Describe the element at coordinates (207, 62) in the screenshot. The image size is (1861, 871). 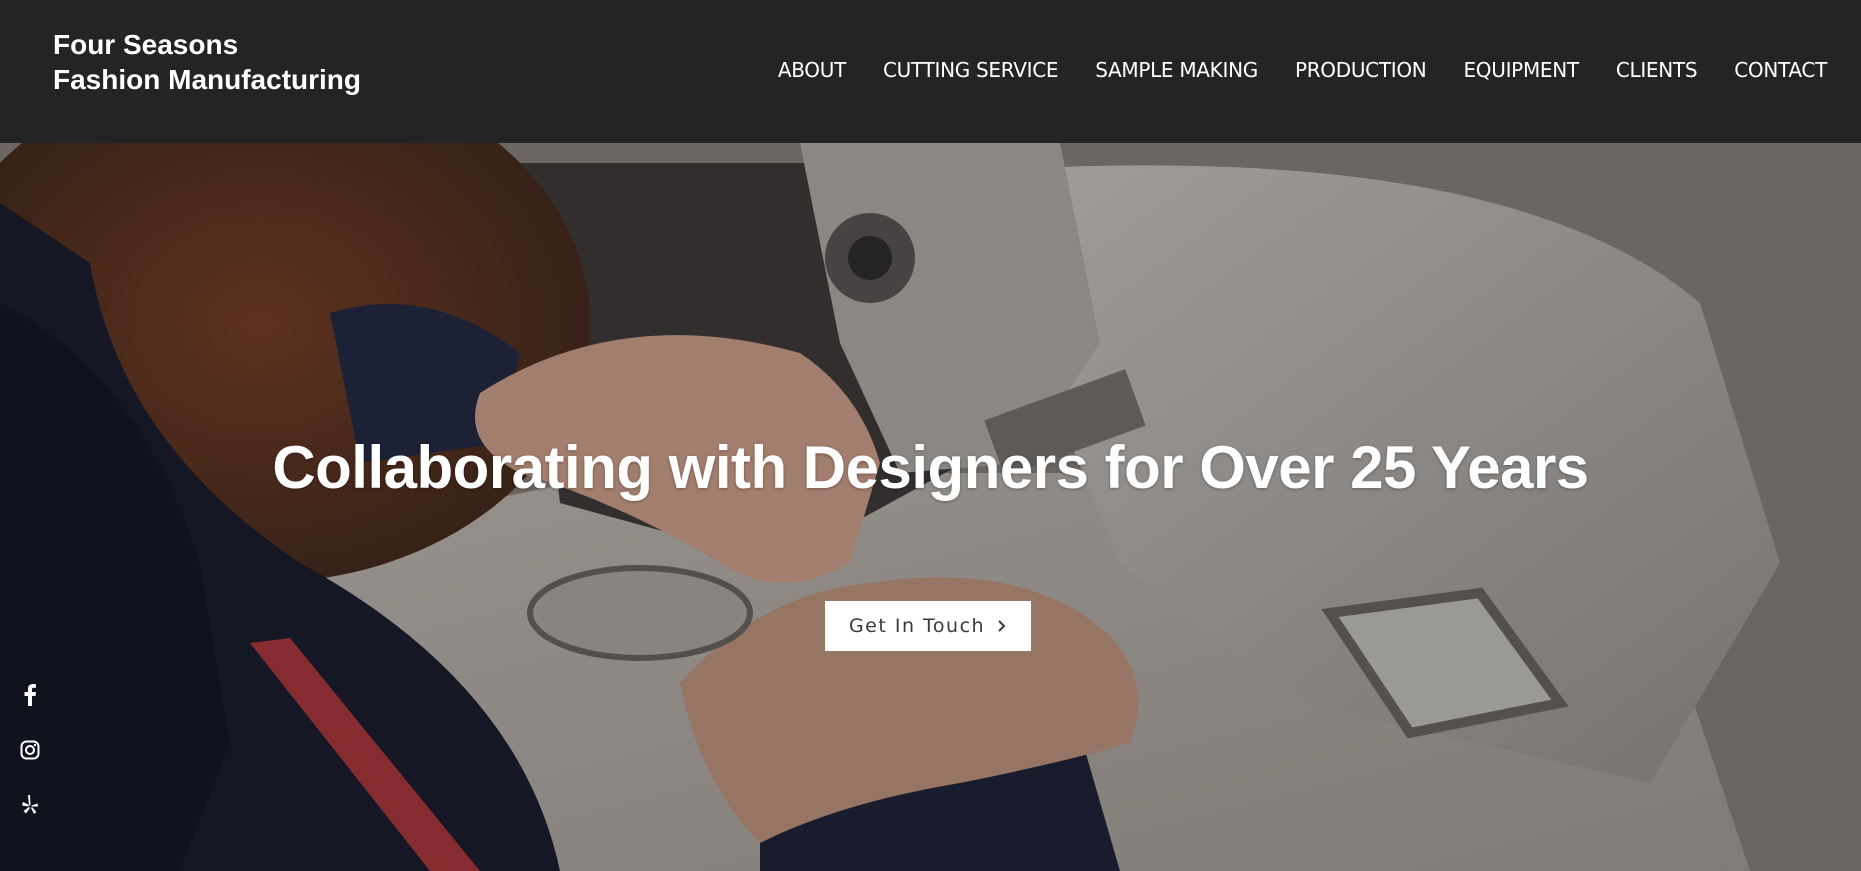
I see `site-logo: Four Seasons Fashion Manufacturing` at that location.